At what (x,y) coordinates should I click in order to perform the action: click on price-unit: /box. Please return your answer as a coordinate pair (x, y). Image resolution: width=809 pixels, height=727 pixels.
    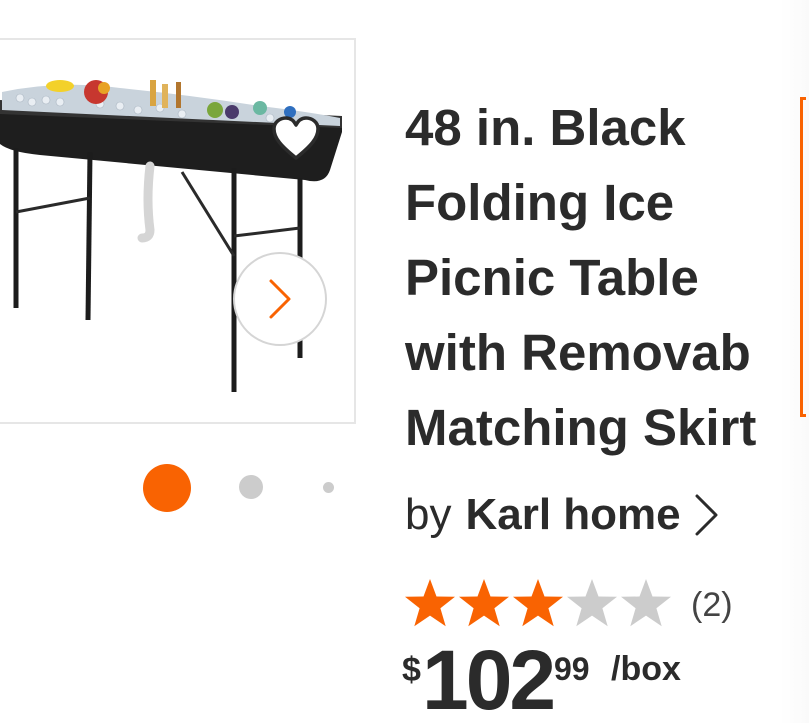
    Looking at the image, I should click on (646, 669).